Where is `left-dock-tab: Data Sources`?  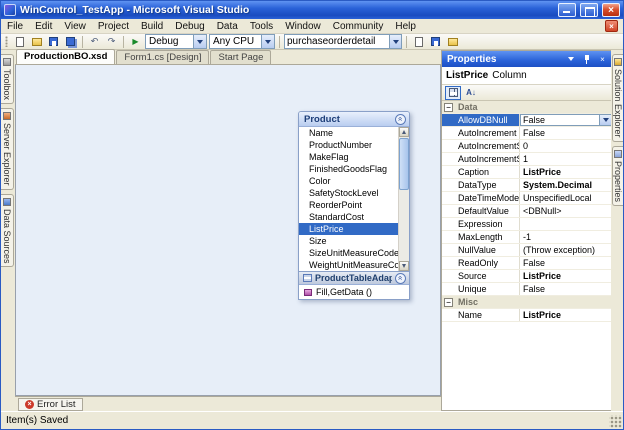
left-dock-tab: Data Sources is located at coordinates (7, 230).